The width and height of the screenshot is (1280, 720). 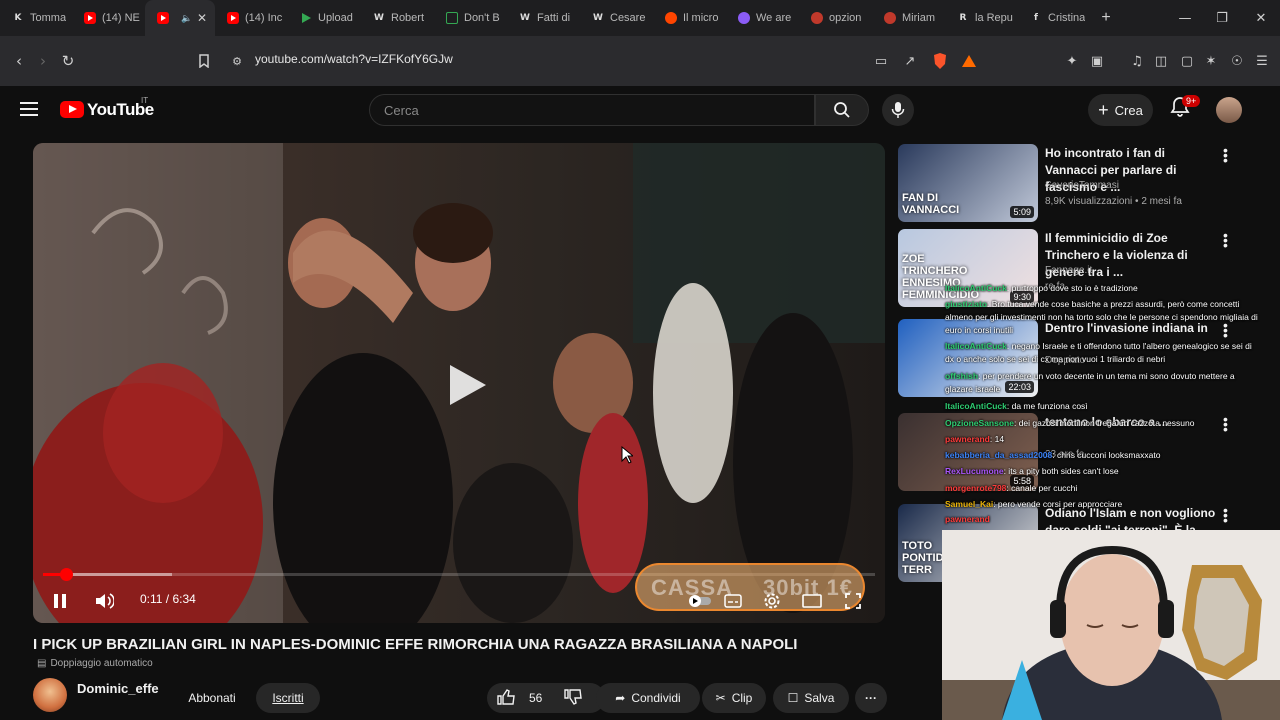 What do you see at coordinates (554, 18) in the screenshot?
I see `tab-title: Fatti di` at bounding box center [554, 18].